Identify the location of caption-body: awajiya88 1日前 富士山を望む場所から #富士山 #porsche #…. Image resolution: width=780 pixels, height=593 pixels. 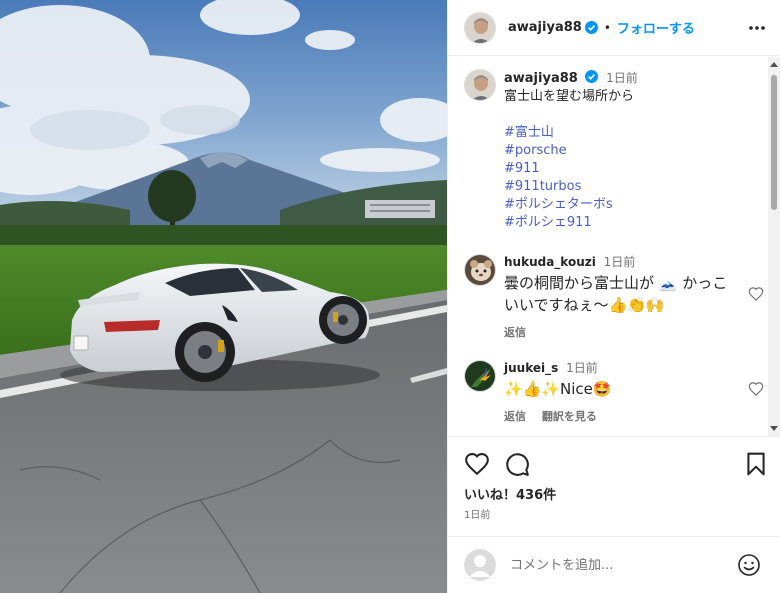
(634, 150).